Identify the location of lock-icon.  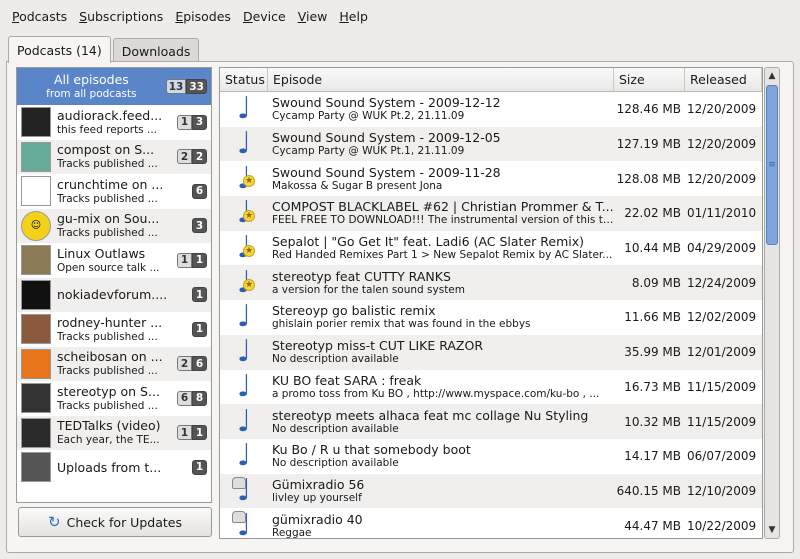
(239, 517).